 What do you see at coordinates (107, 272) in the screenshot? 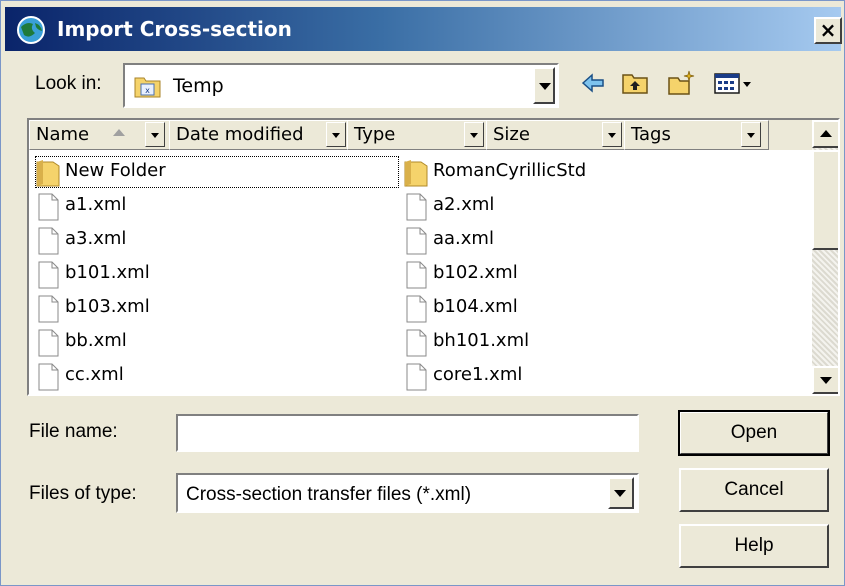
I see `file-name: b101.xml` at bounding box center [107, 272].